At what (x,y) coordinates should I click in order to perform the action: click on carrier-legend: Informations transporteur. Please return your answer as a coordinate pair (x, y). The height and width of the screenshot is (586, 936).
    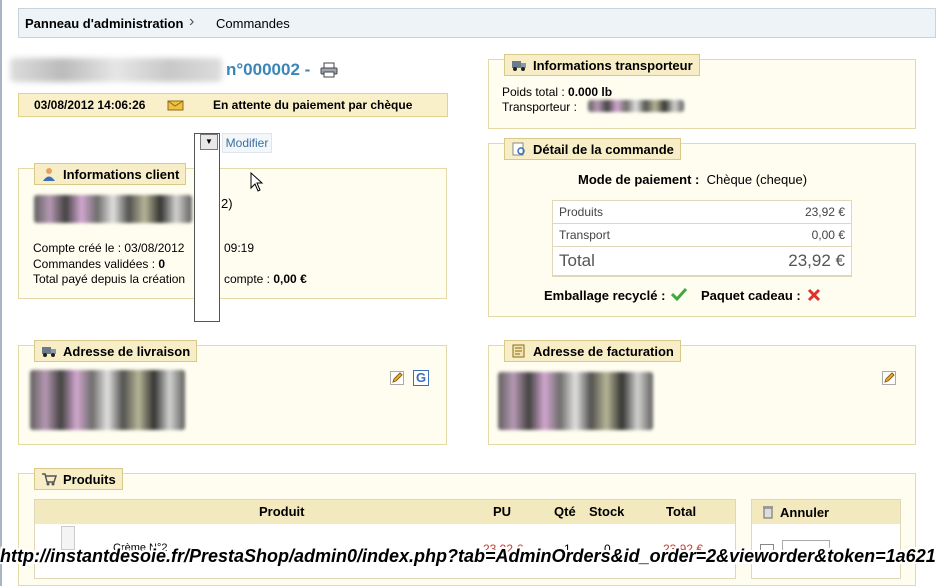
    Looking at the image, I should click on (602, 65).